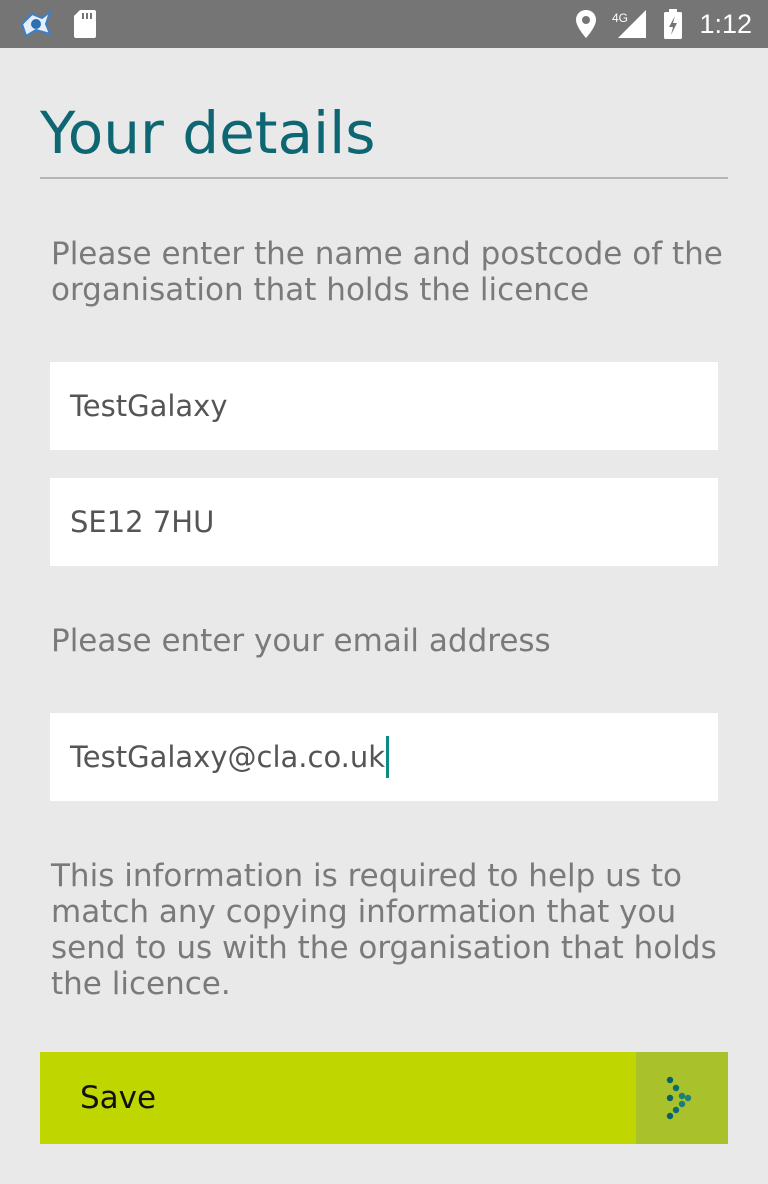 The width and height of the screenshot is (768, 1184). What do you see at coordinates (384, 1098) in the screenshot?
I see `save-button: Save` at bounding box center [384, 1098].